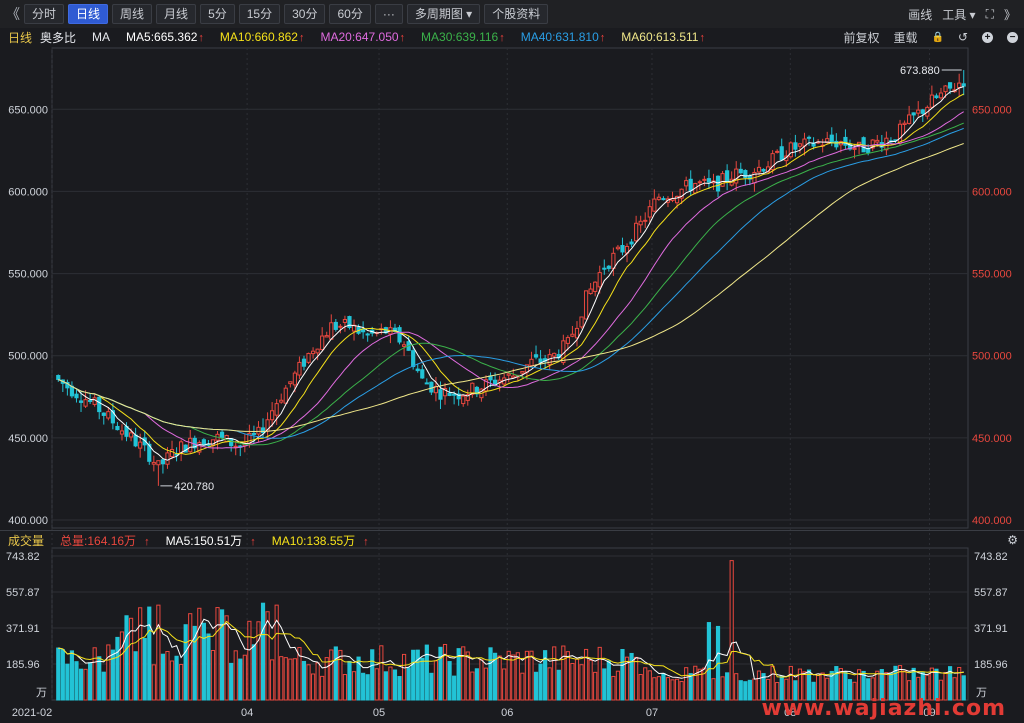 The image size is (1024, 723). I want to click on price-axis-label-right: 500.000, so click(992, 357).